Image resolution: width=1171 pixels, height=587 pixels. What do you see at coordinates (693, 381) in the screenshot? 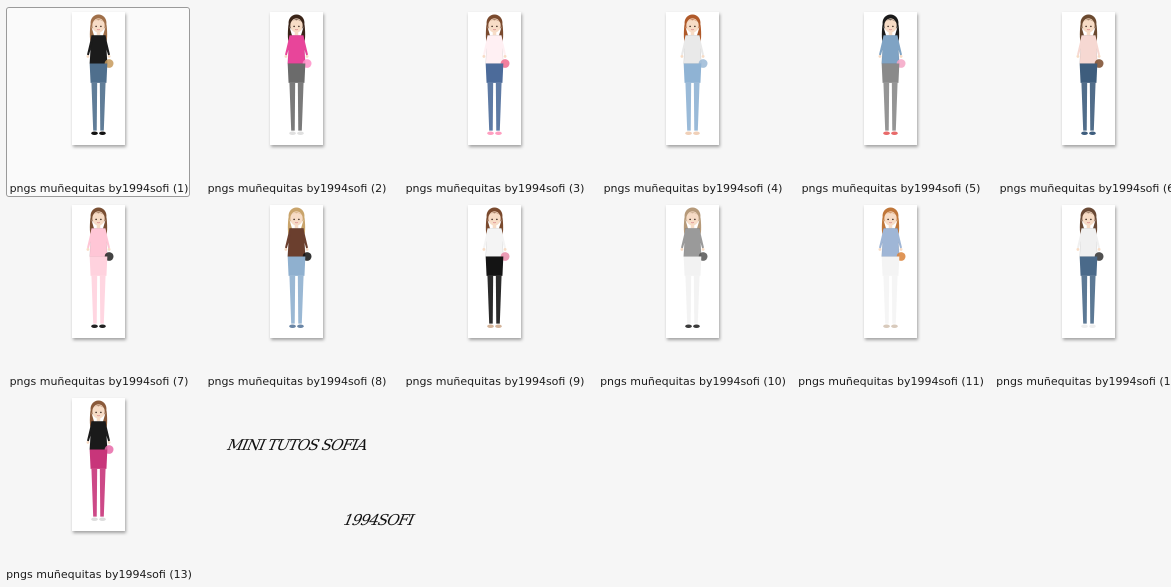
I see `file-name-label: pngs muñequitas by1994sofi (10)` at bounding box center [693, 381].